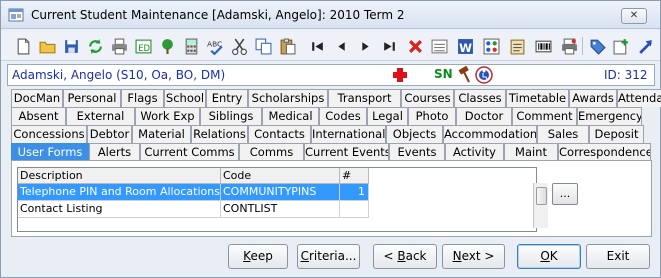 The image size is (661, 278). What do you see at coordinates (616, 134) in the screenshot?
I see `tab-deposit: Deposit` at bounding box center [616, 134].